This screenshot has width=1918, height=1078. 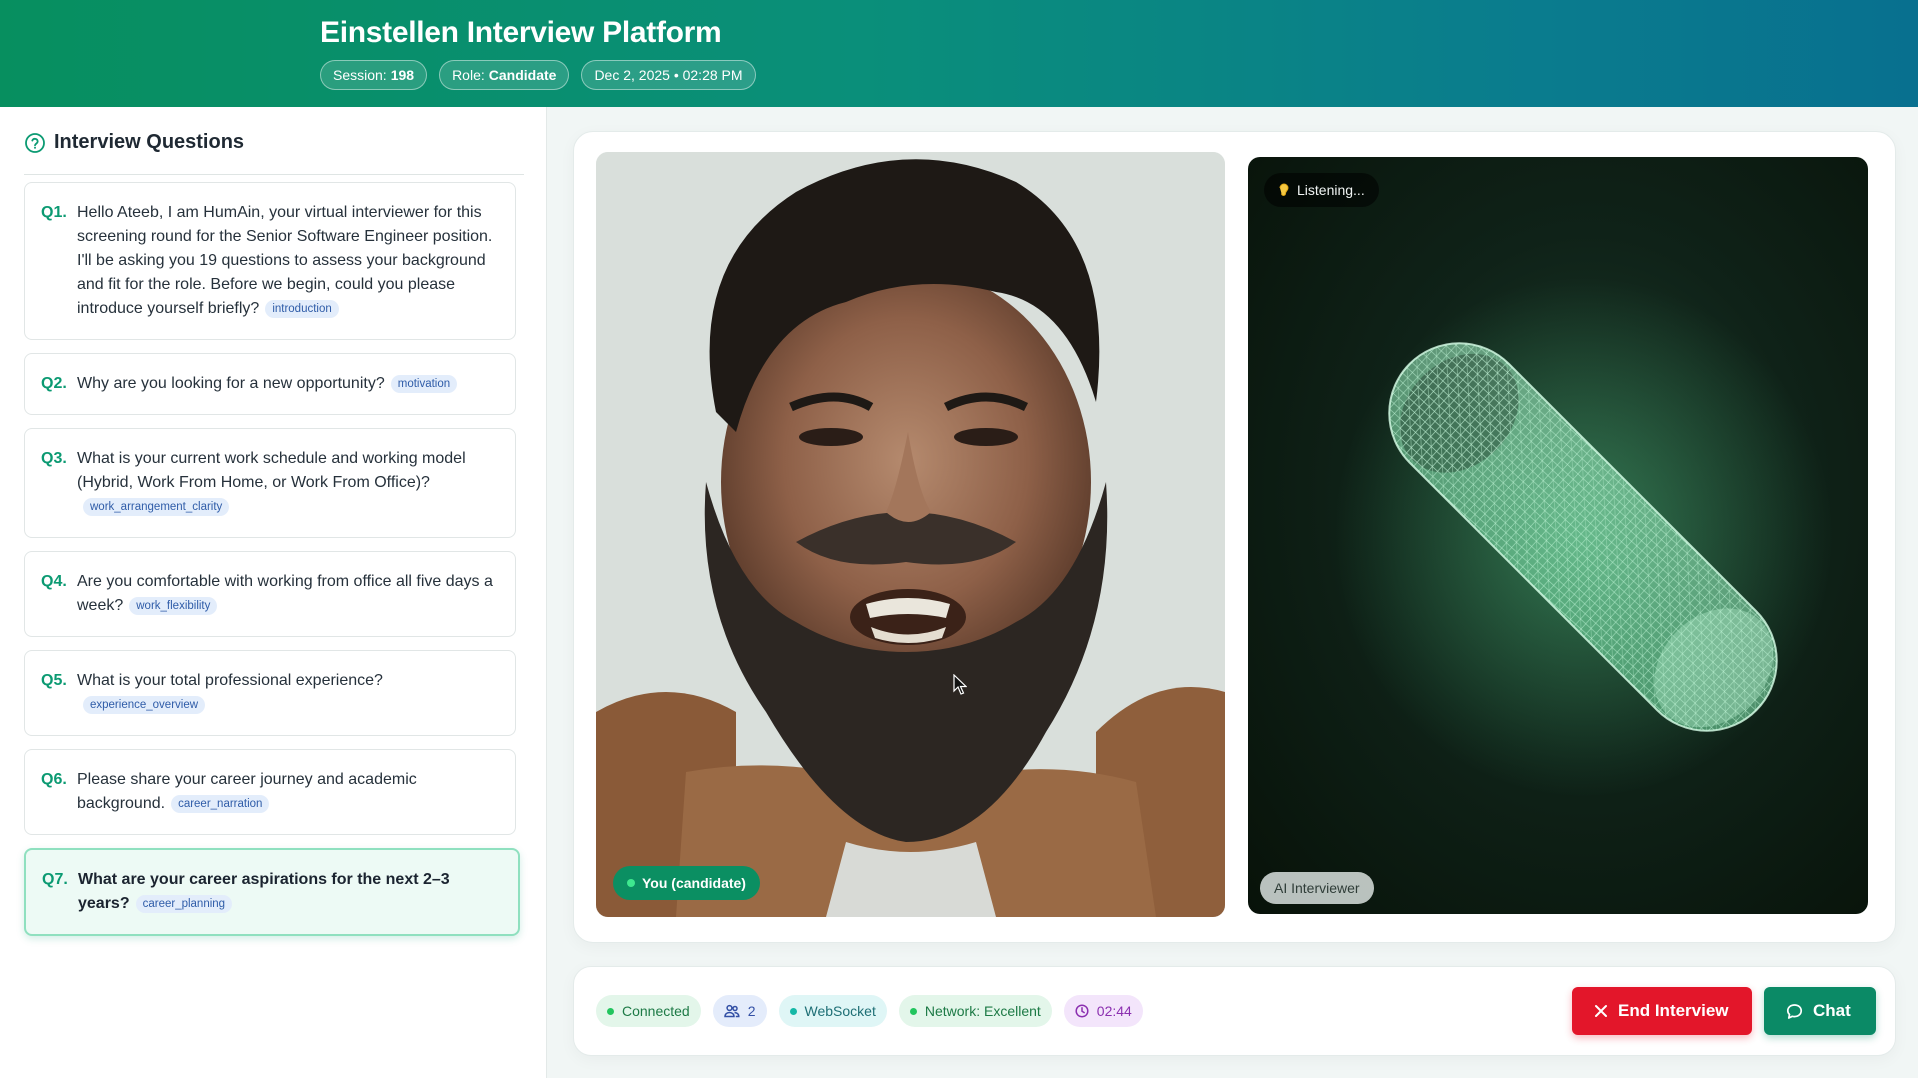 I want to click on users-icon, so click(x=731, y=1011).